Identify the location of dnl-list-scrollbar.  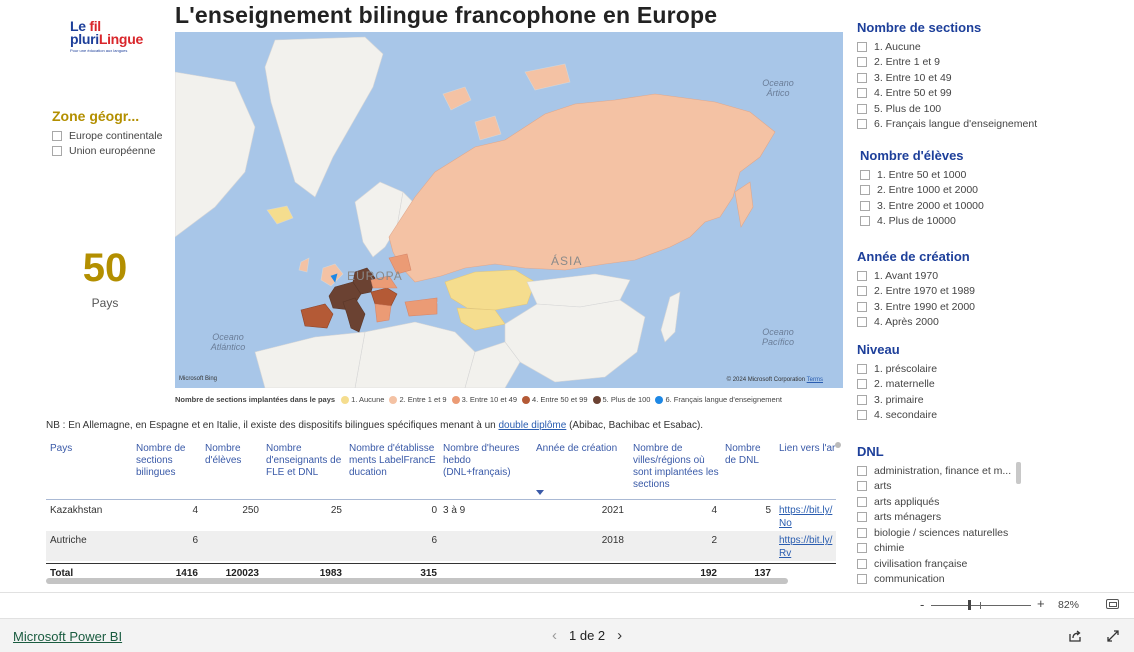
(1018, 473).